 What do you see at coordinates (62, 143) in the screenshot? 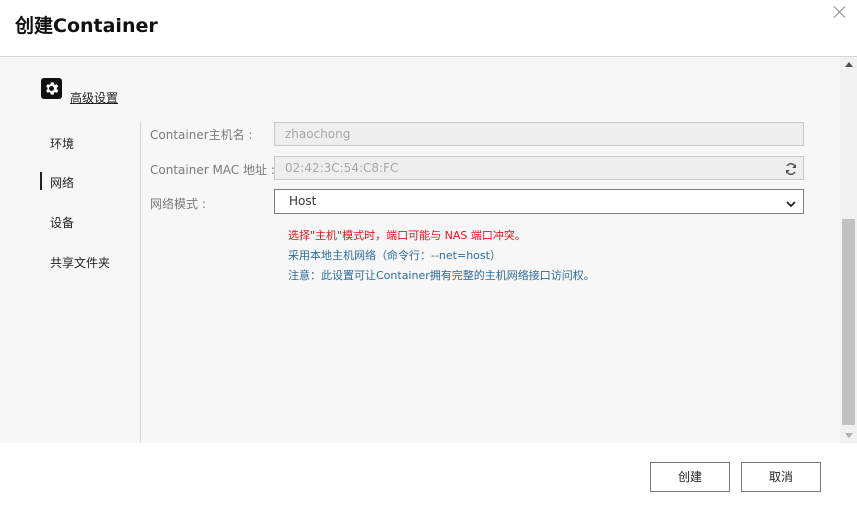
I see `nav-item-environment: 环境` at bounding box center [62, 143].